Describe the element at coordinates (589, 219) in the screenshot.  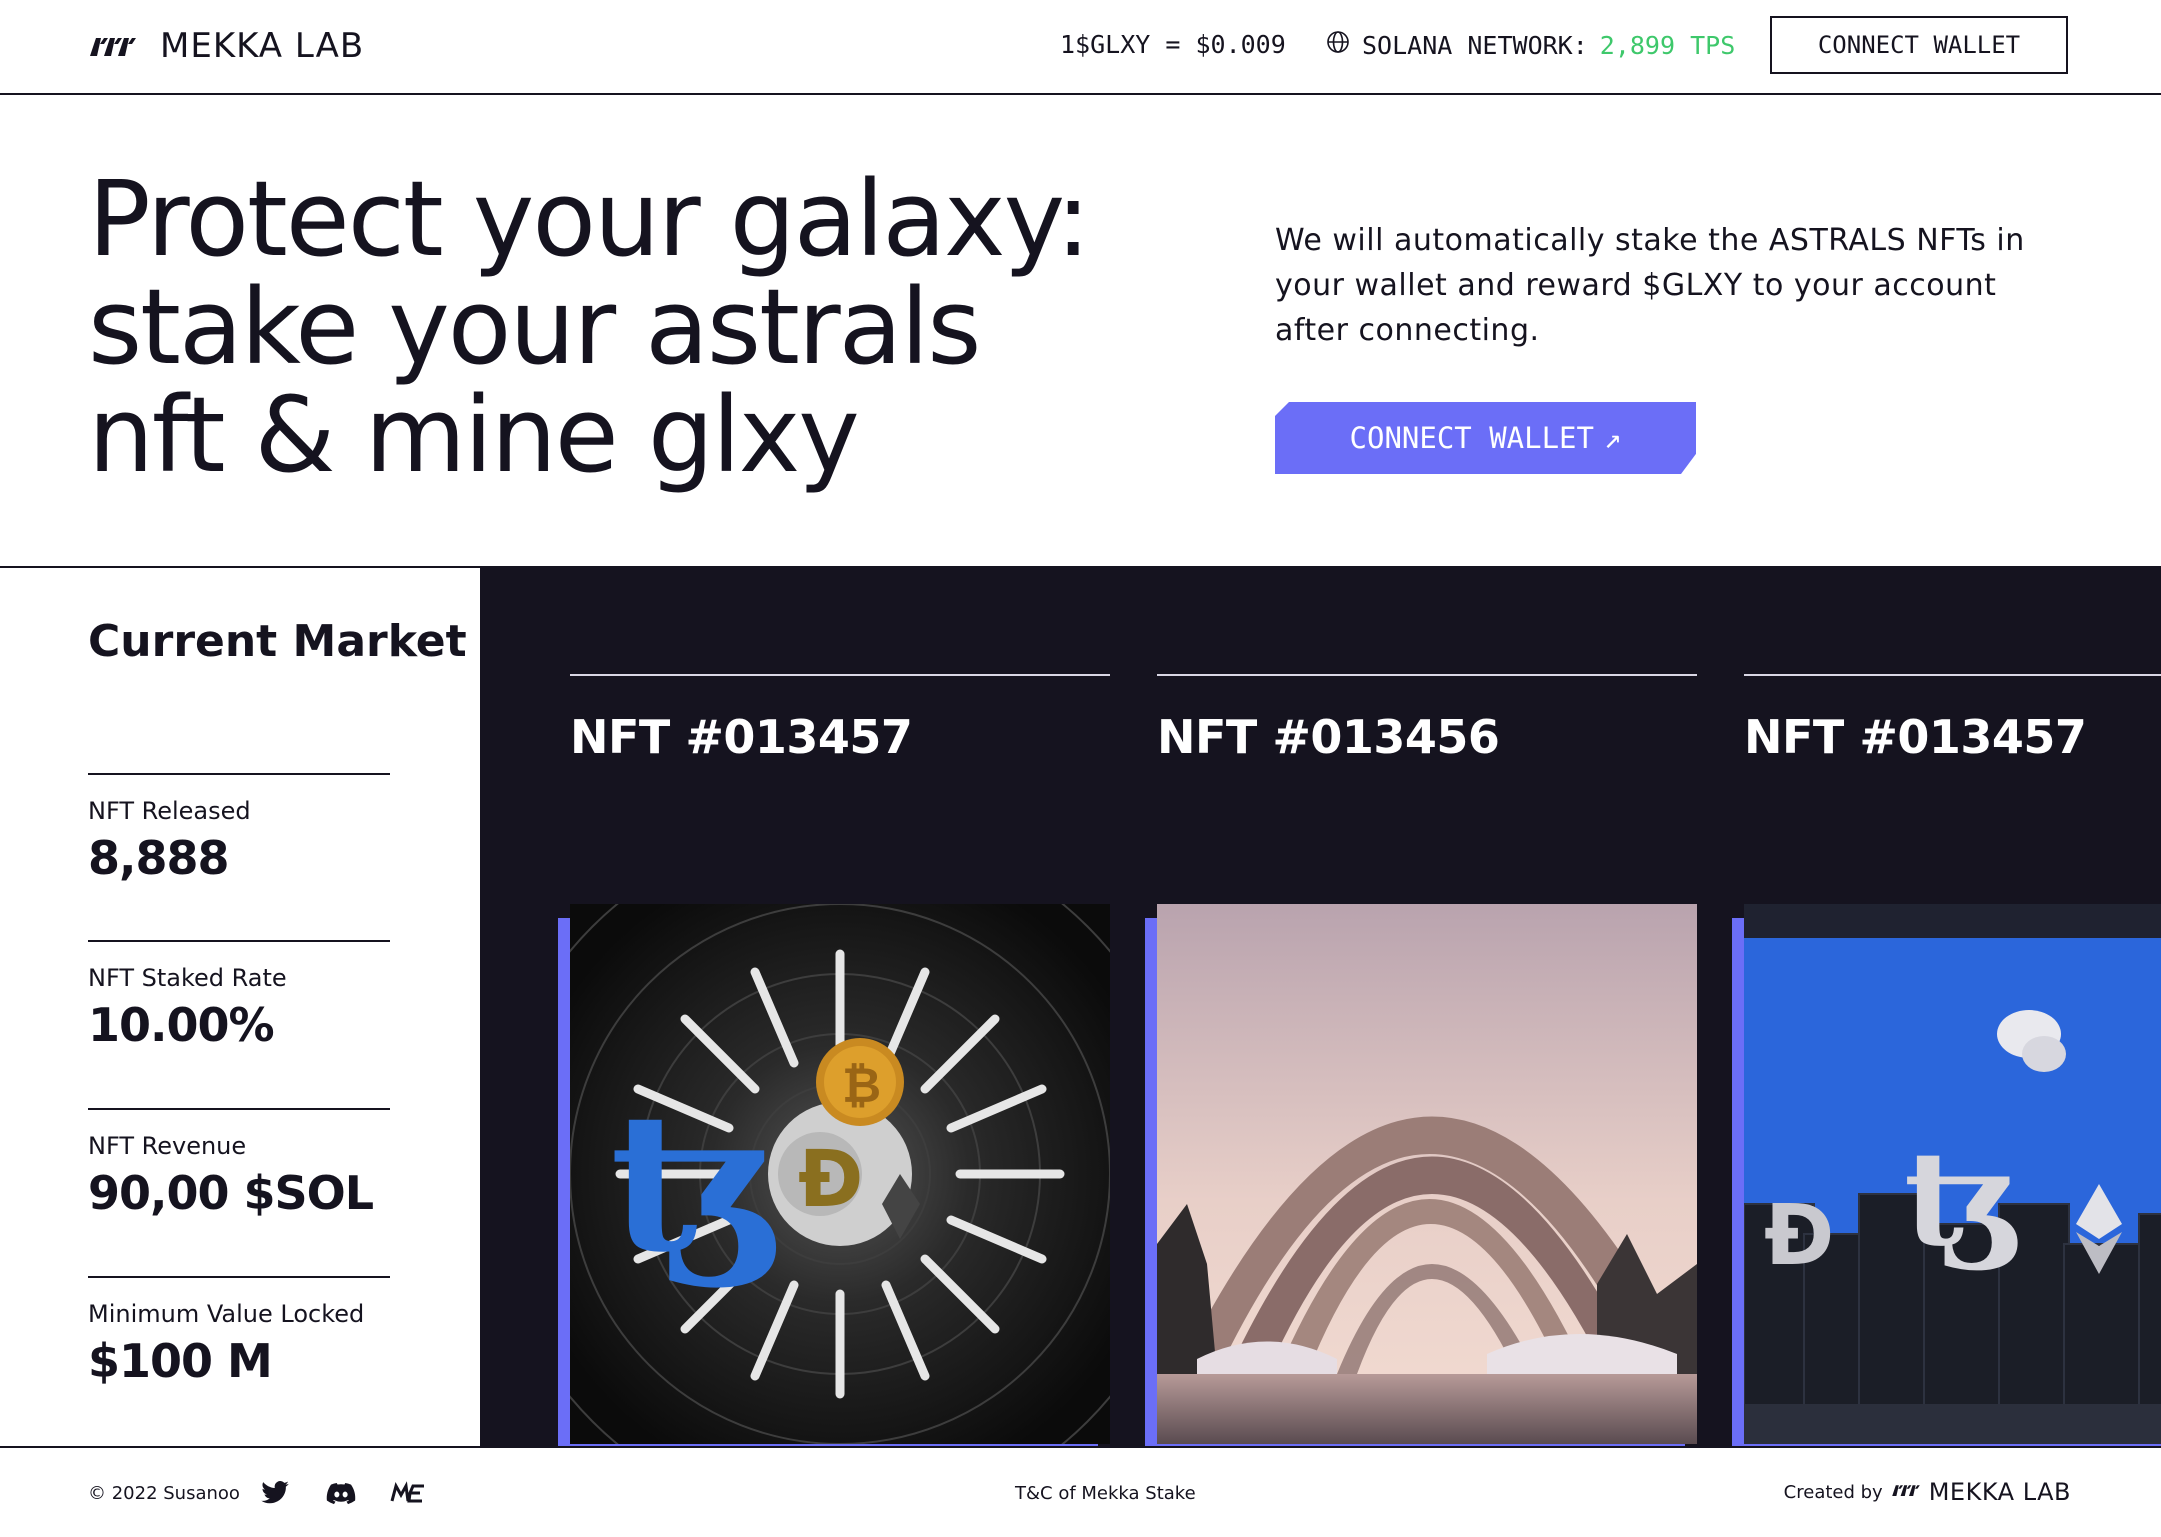
I see `hero-title-line: Protect your galaxy:` at that location.